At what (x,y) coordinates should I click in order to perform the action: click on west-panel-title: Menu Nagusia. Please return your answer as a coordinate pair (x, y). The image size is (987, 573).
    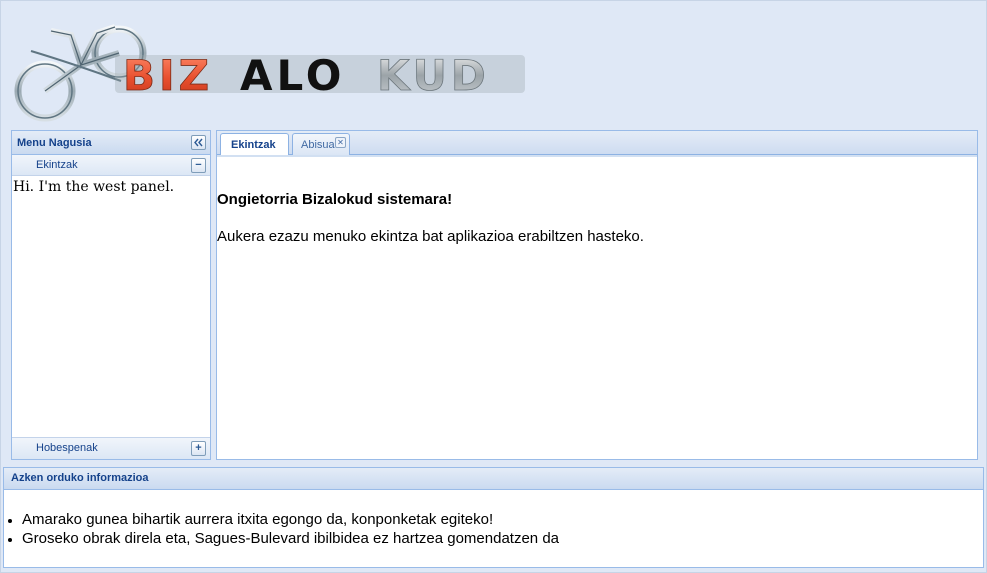
    Looking at the image, I should click on (54, 143).